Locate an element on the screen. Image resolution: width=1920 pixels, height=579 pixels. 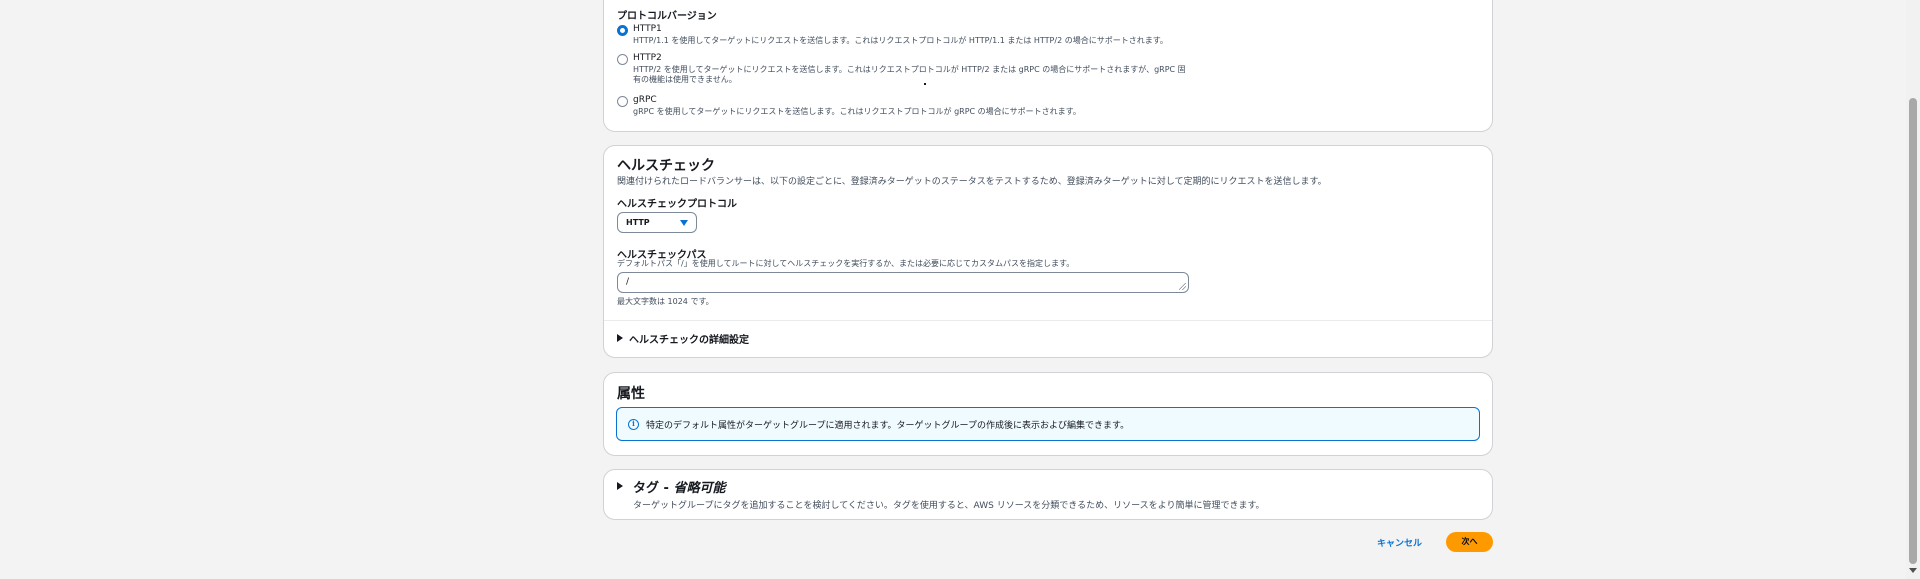
scrollbar-thumb is located at coordinates (1913, 331).